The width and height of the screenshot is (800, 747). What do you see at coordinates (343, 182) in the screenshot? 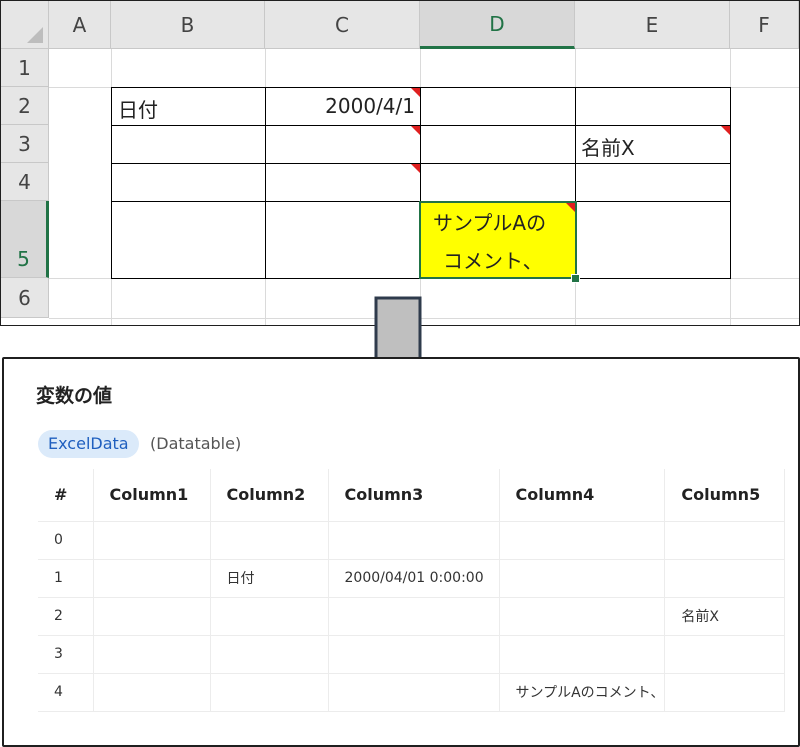
I see `cell-c4` at bounding box center [343, 182].